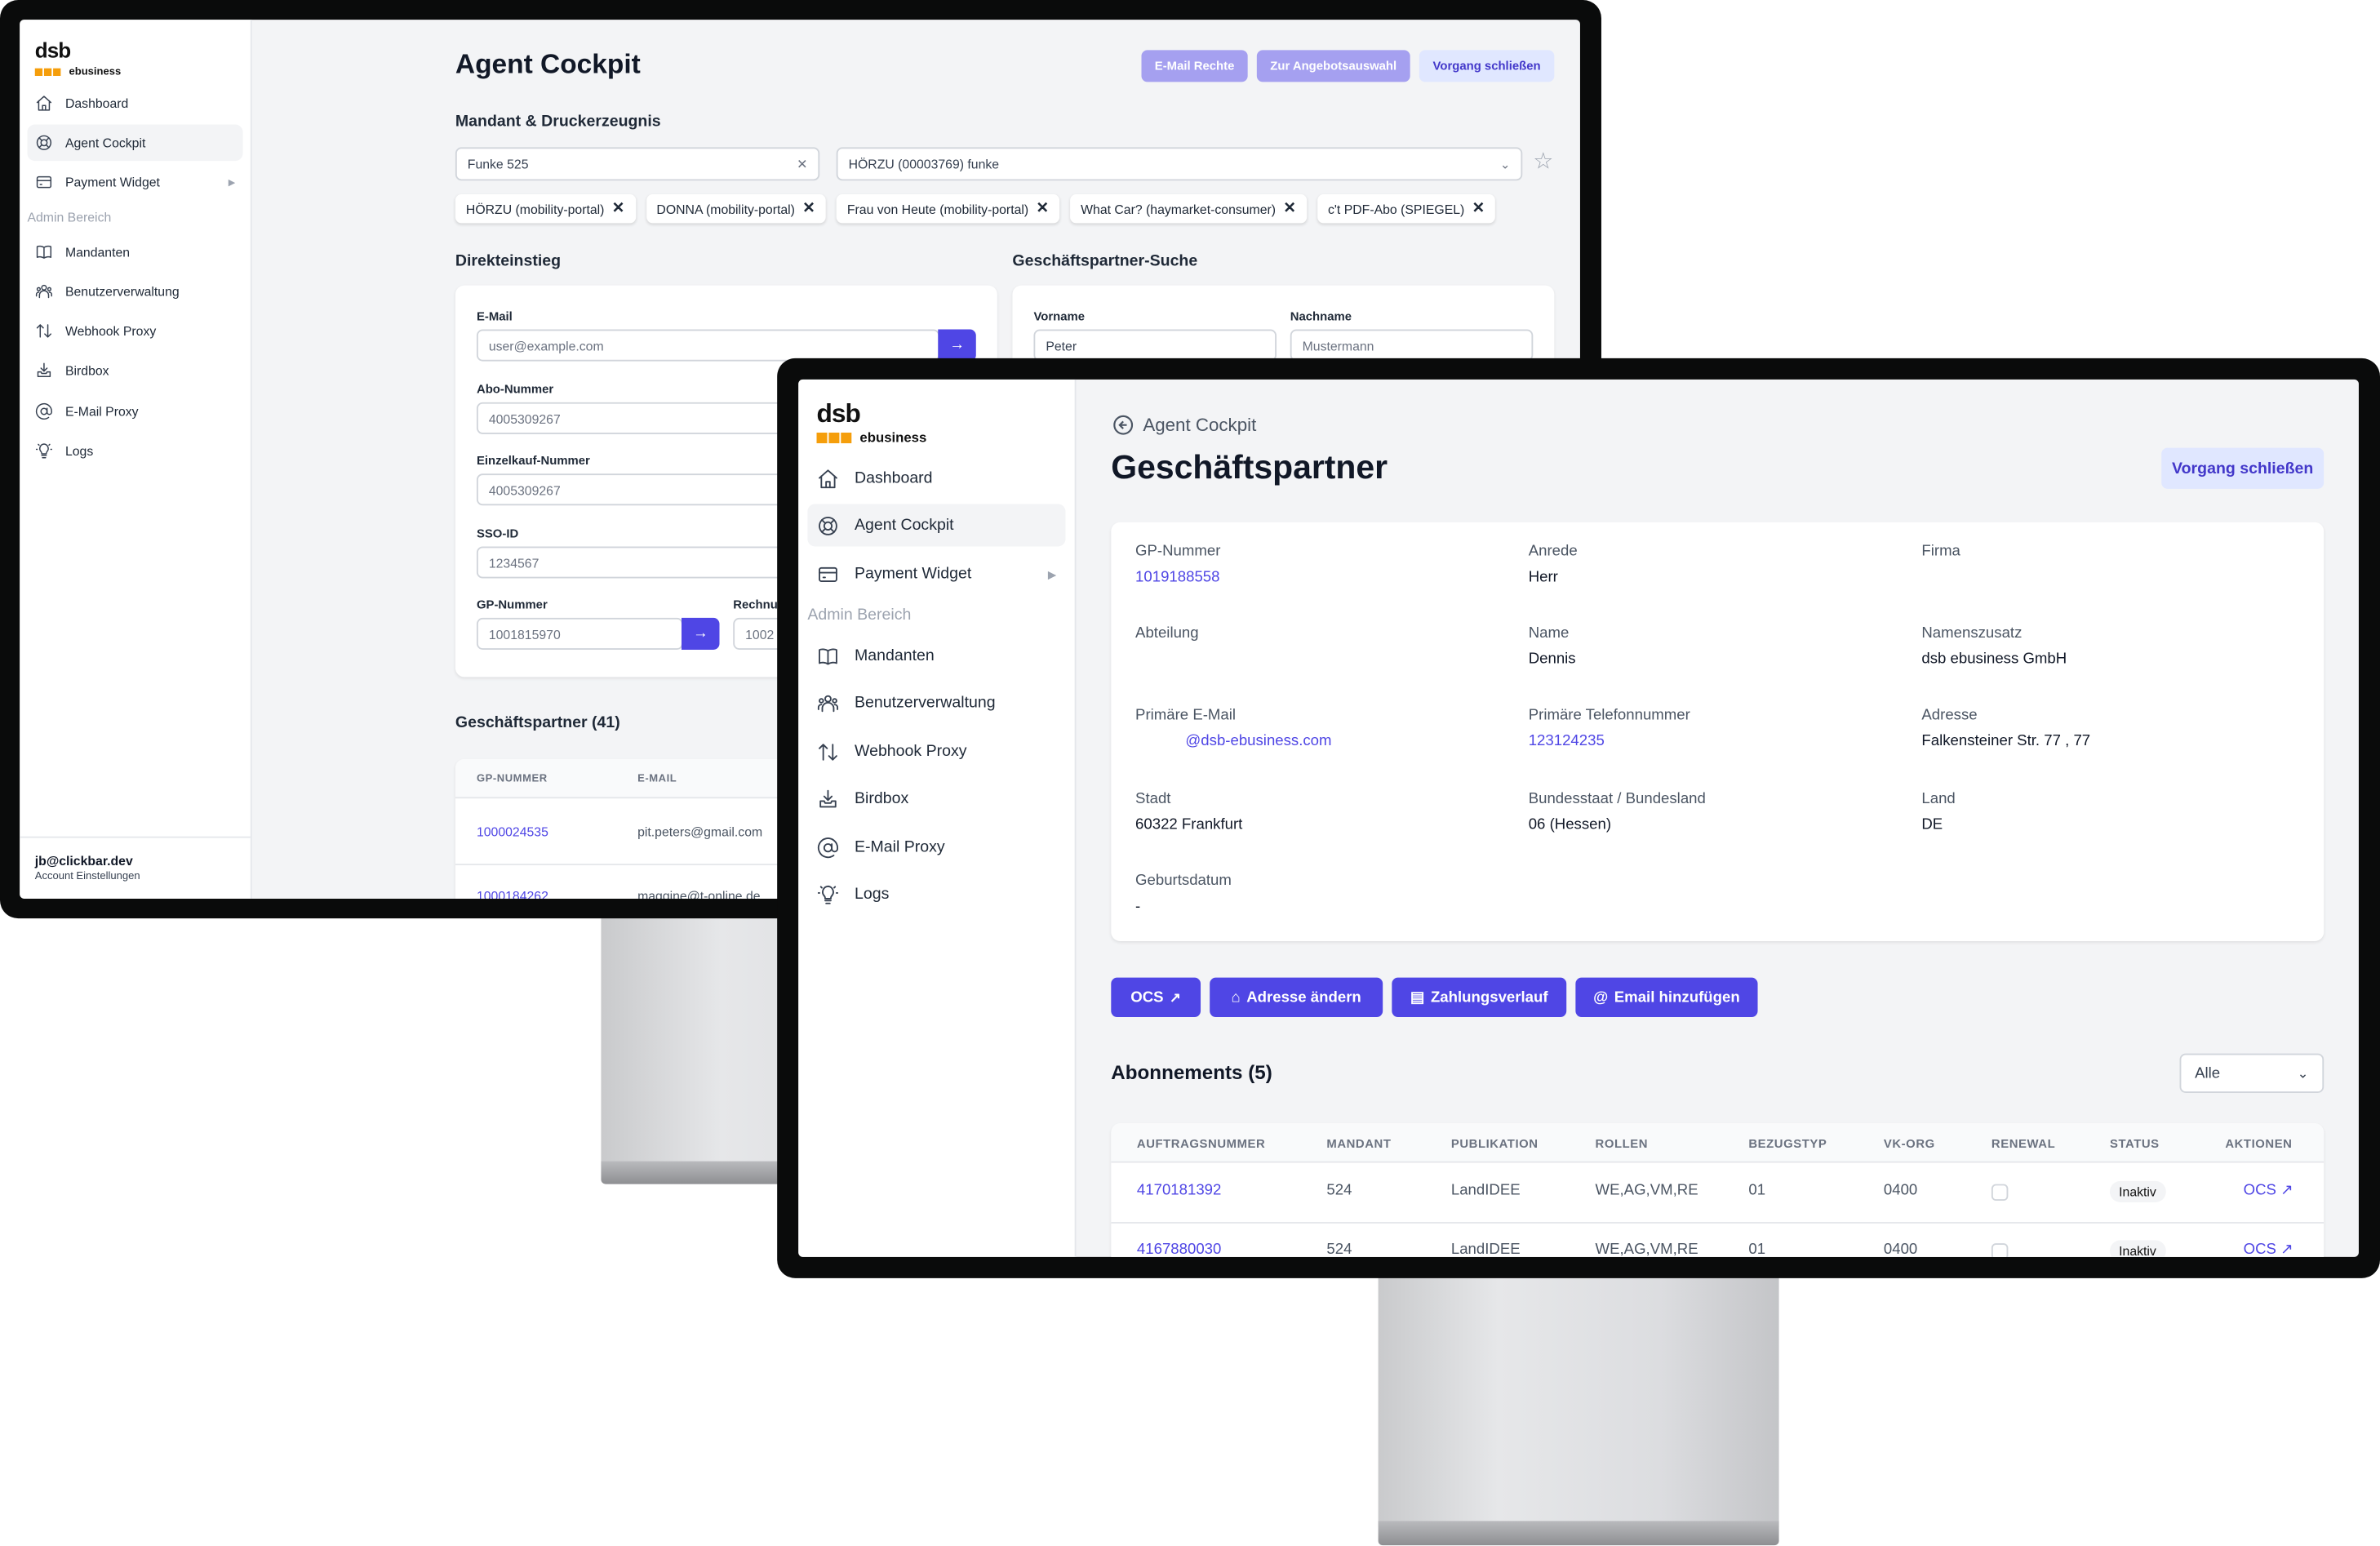  What do you see at coordinates (1909, 1143) in the screenshot?
I see `col-header: VK-ORG` at bounding box center [1909, 1143].